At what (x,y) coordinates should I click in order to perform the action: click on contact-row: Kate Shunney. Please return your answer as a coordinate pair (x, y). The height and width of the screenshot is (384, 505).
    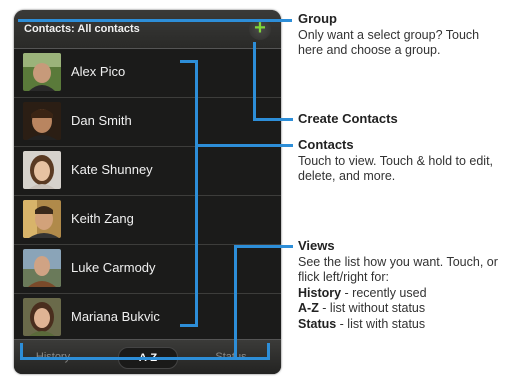
    Looking at the image, I should click on (147, 171).